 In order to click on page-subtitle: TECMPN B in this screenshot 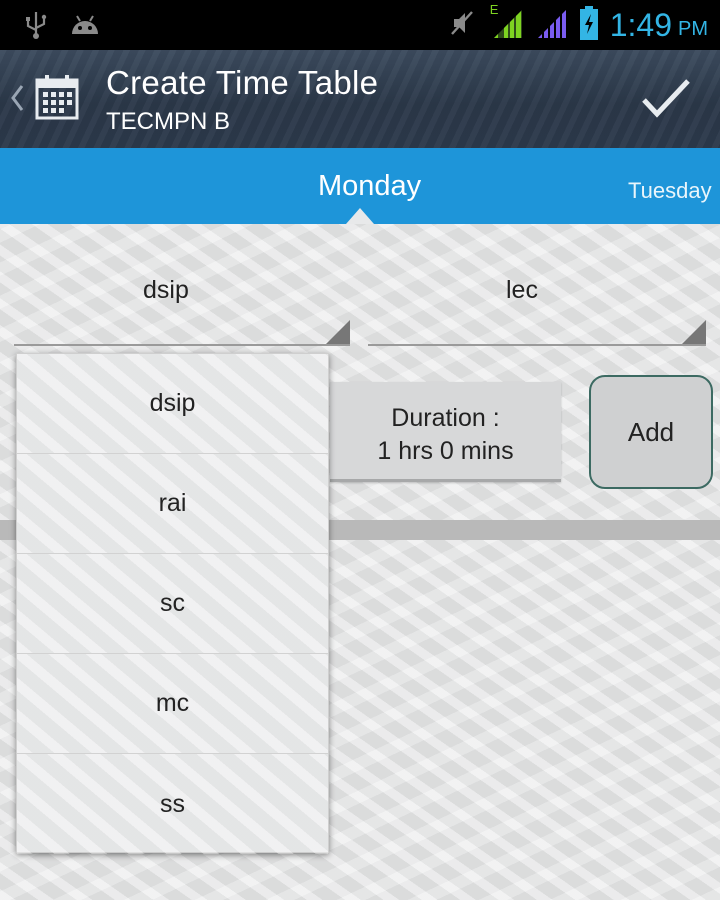, I will do `click(168, 121)`.